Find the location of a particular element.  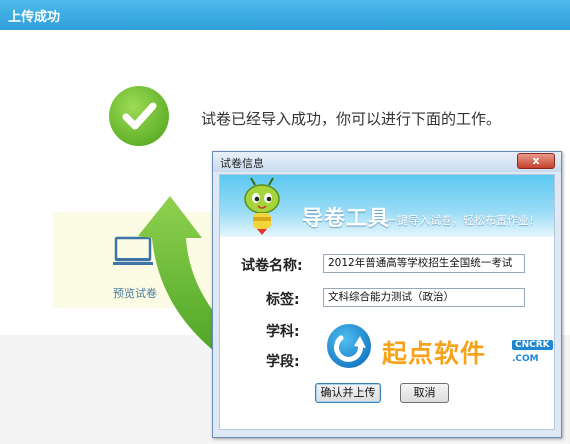

cancel-button: 取消 is located at coordinates (424, 393).